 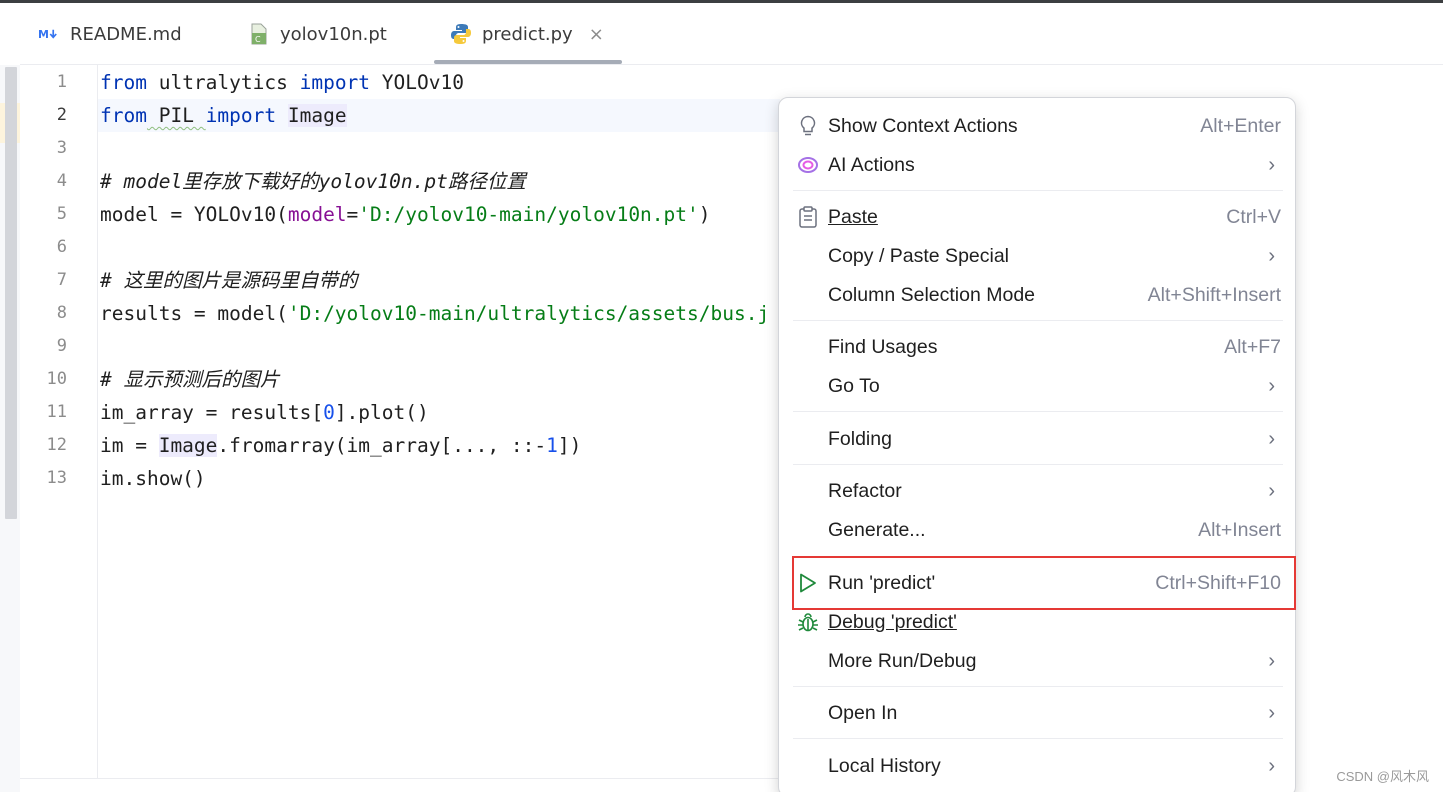 What do you see at coordinates (1038, 766) in the screenshot?
I see `menu-item-local-history: Local History ›` at bounding box center [1038, 766].